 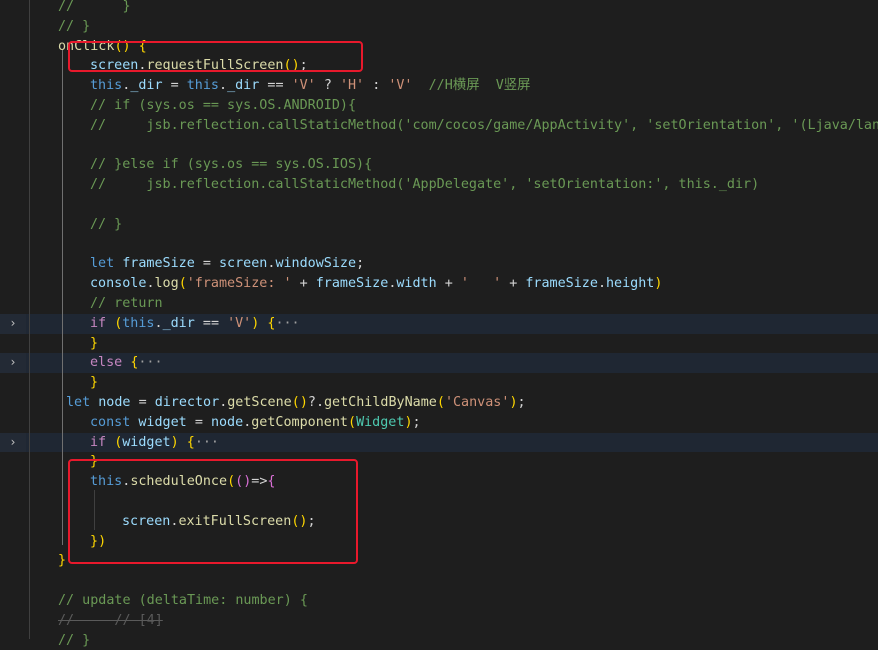 I want to click on code-text: if (widget) {···, so click(x=154, y=442).